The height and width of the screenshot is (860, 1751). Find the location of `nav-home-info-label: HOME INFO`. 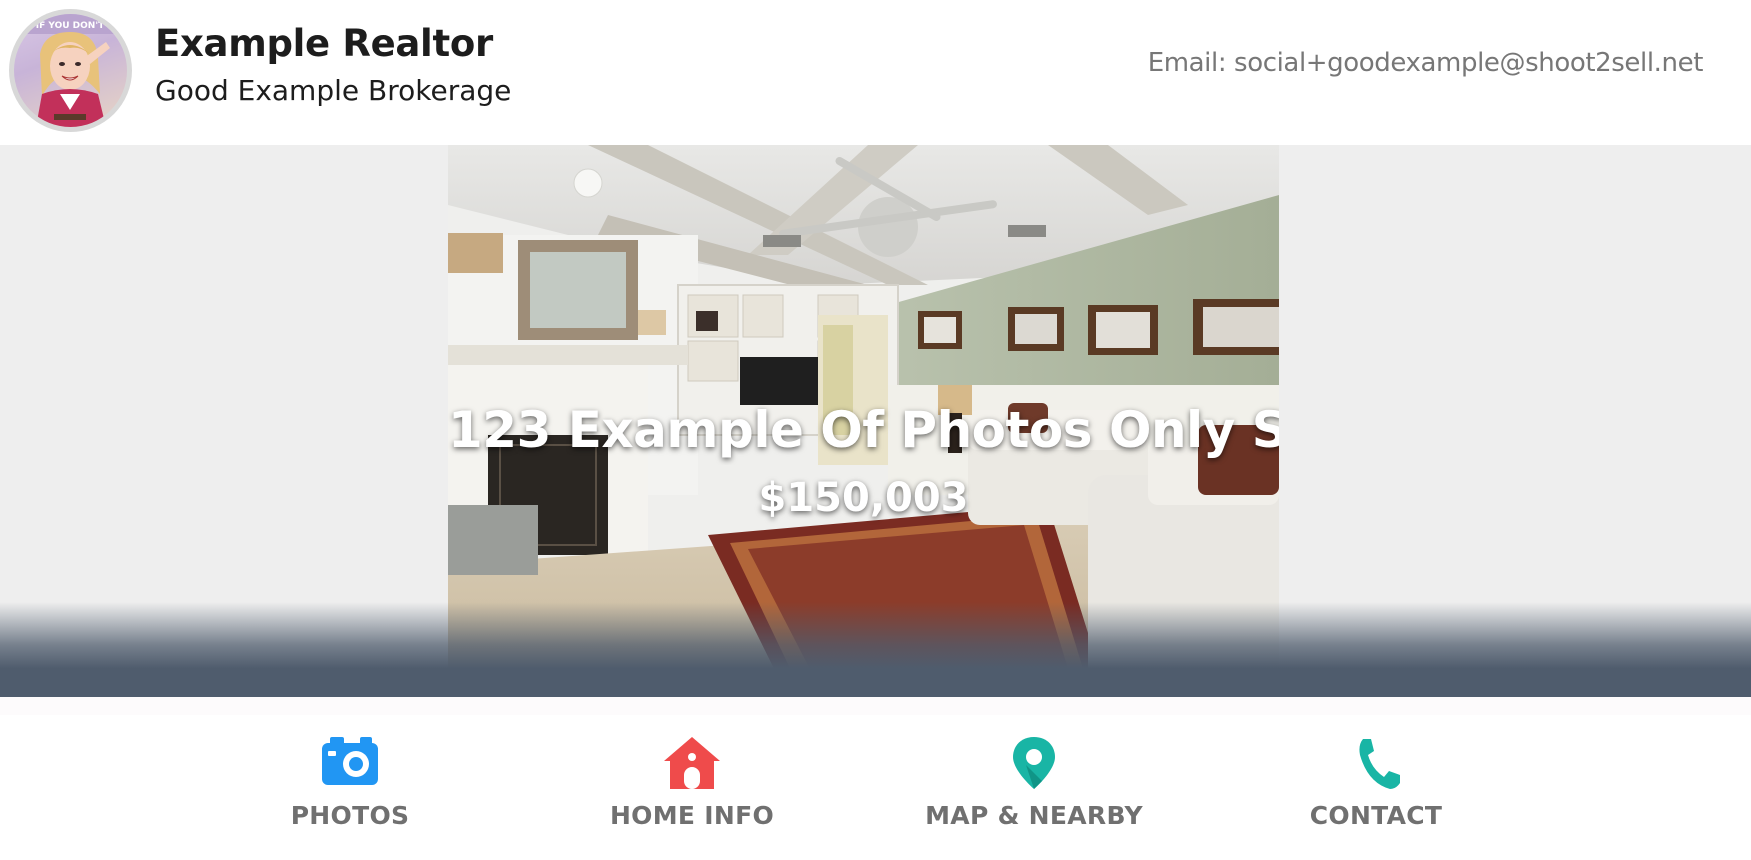

nav-home-info-label: HOME INFO is located at coordinates (692, 815).